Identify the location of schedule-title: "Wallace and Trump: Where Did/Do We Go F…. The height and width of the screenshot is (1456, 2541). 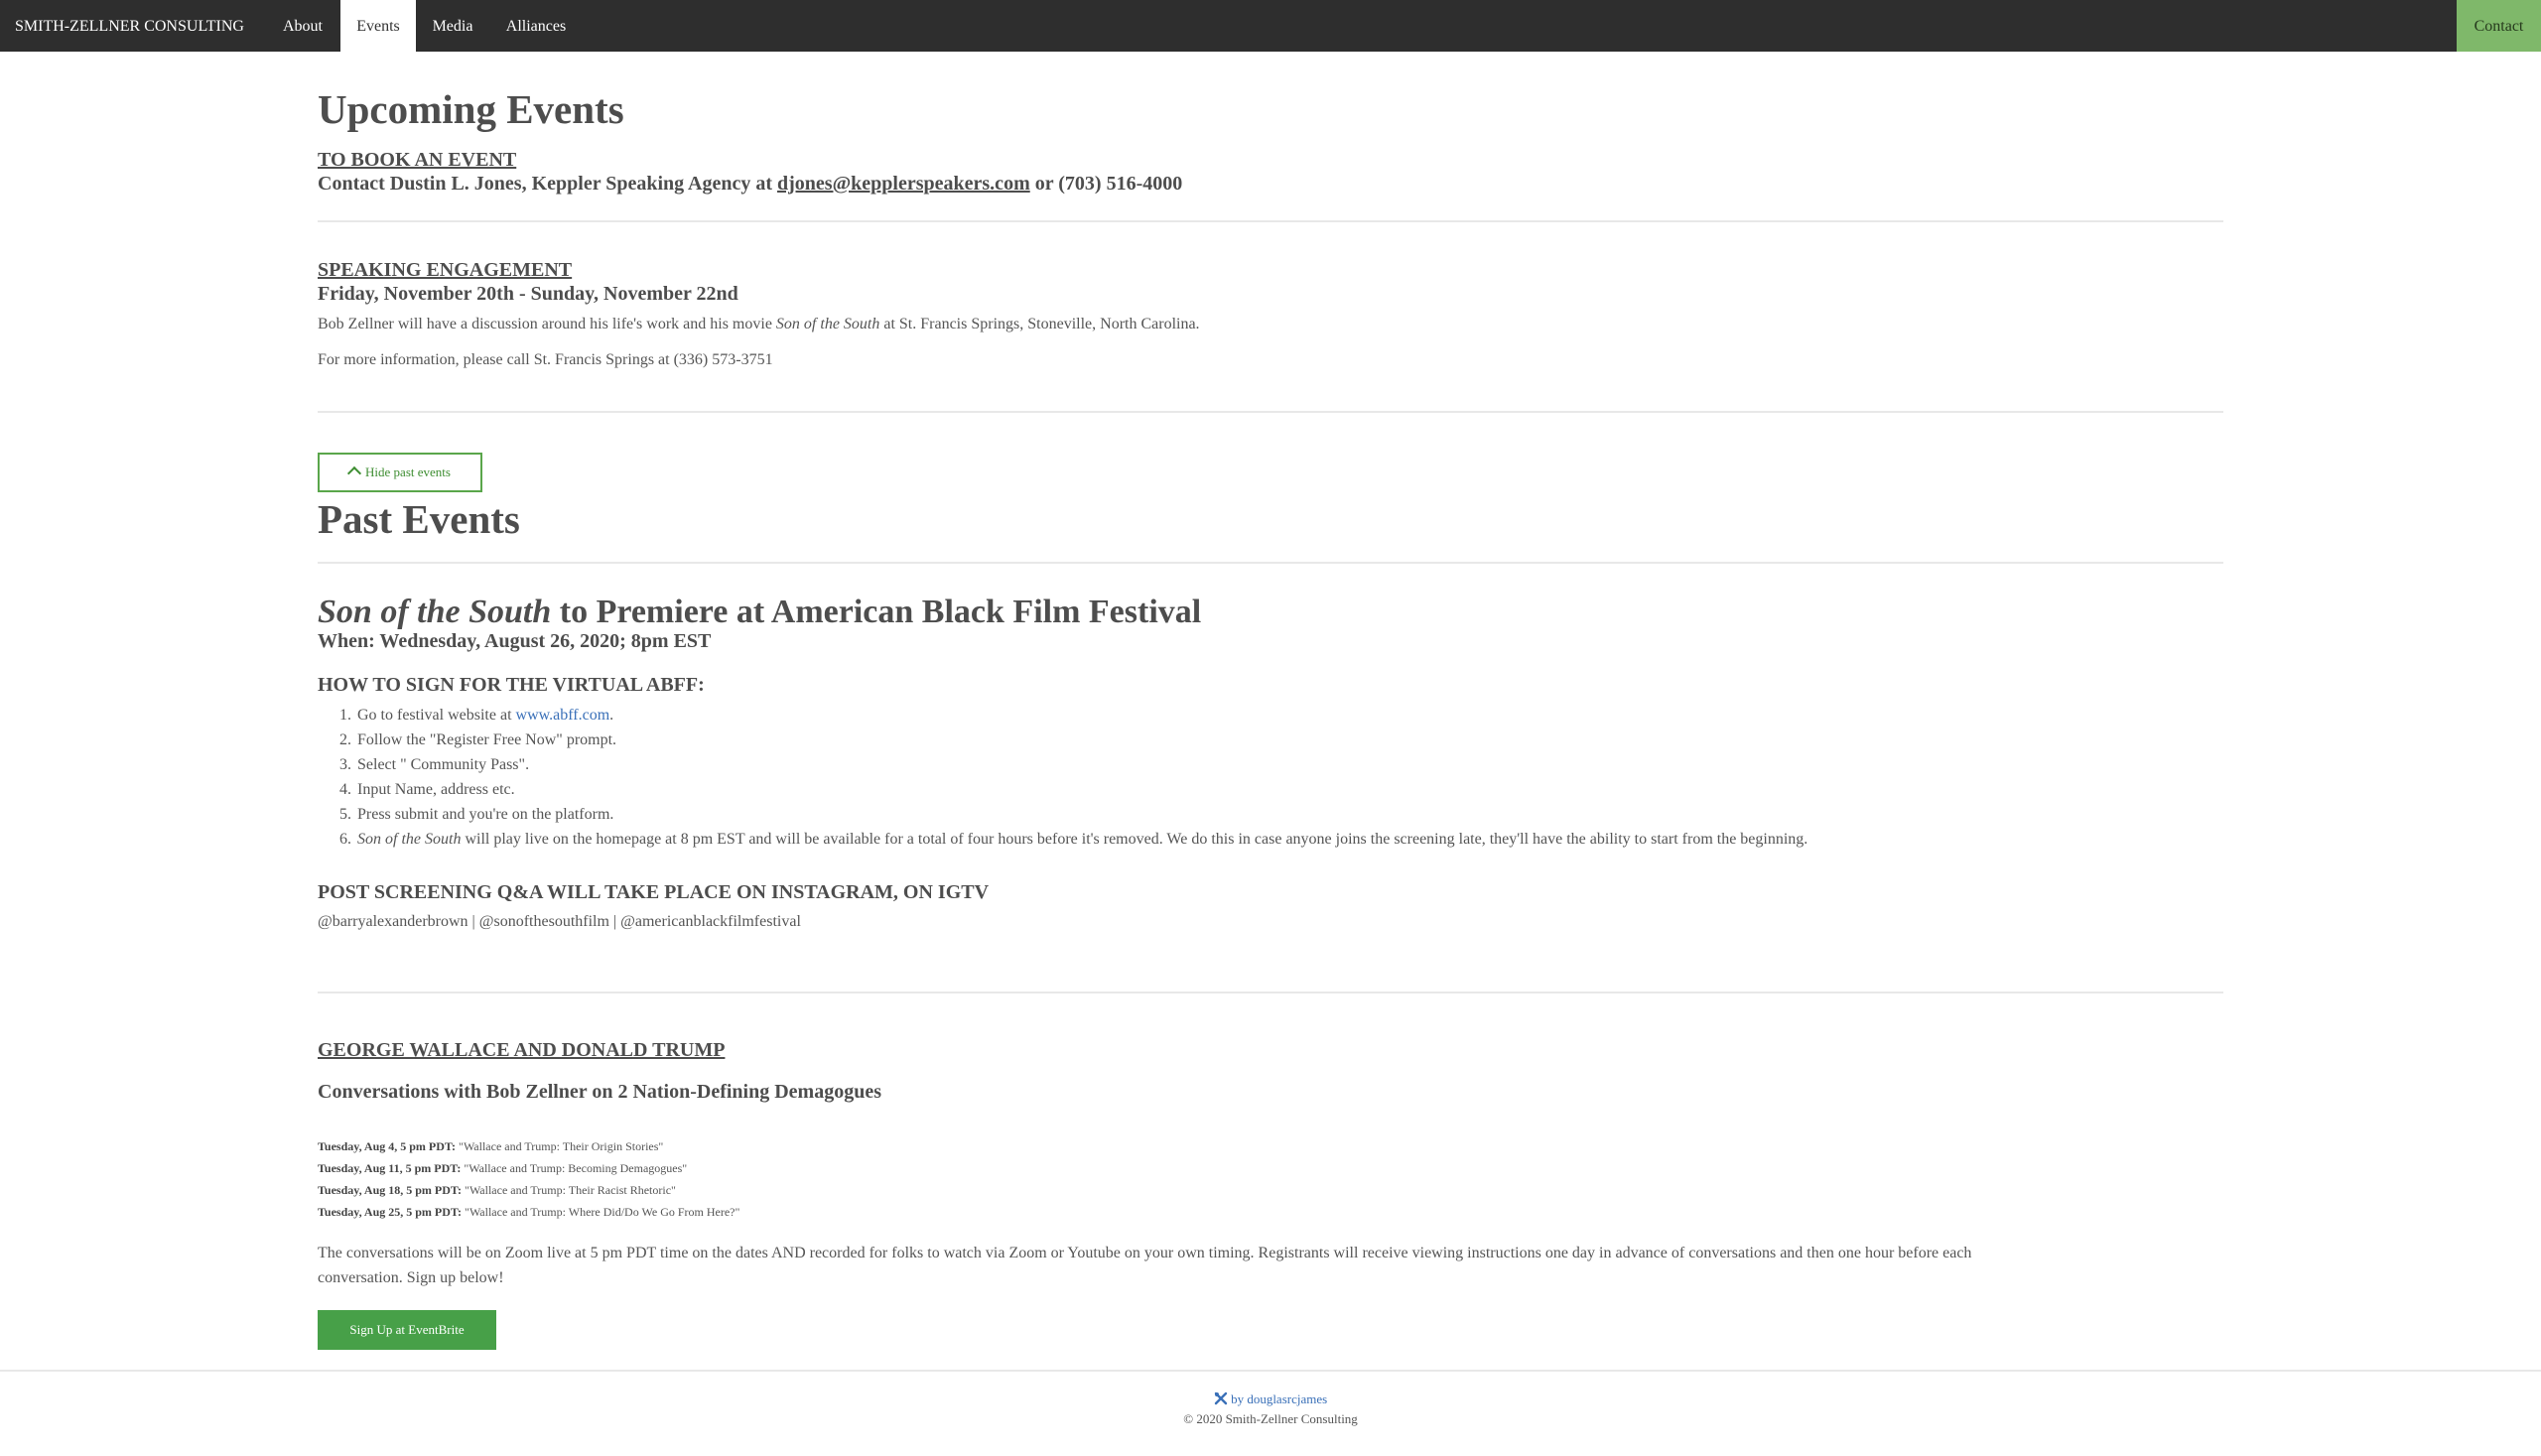
(601, 1212).